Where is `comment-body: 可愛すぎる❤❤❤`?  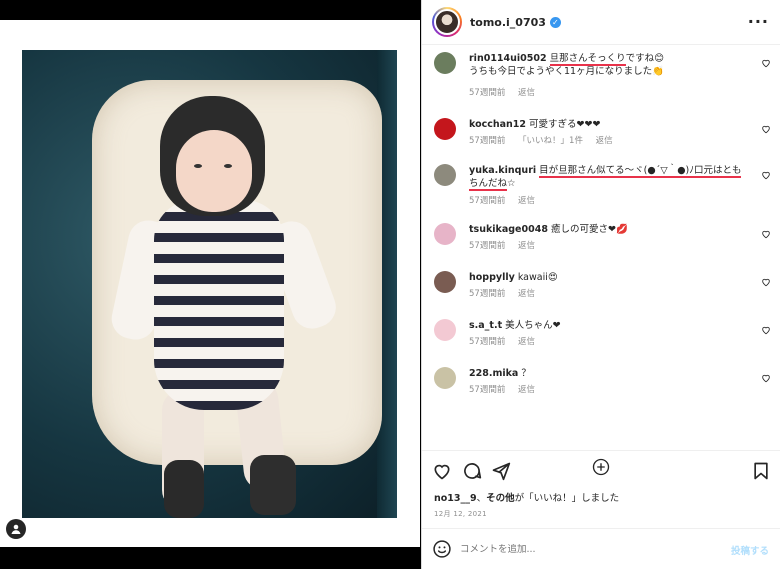 comment-body: 可愛すぎる❤❤❤ is located at coordinates (565, 124).